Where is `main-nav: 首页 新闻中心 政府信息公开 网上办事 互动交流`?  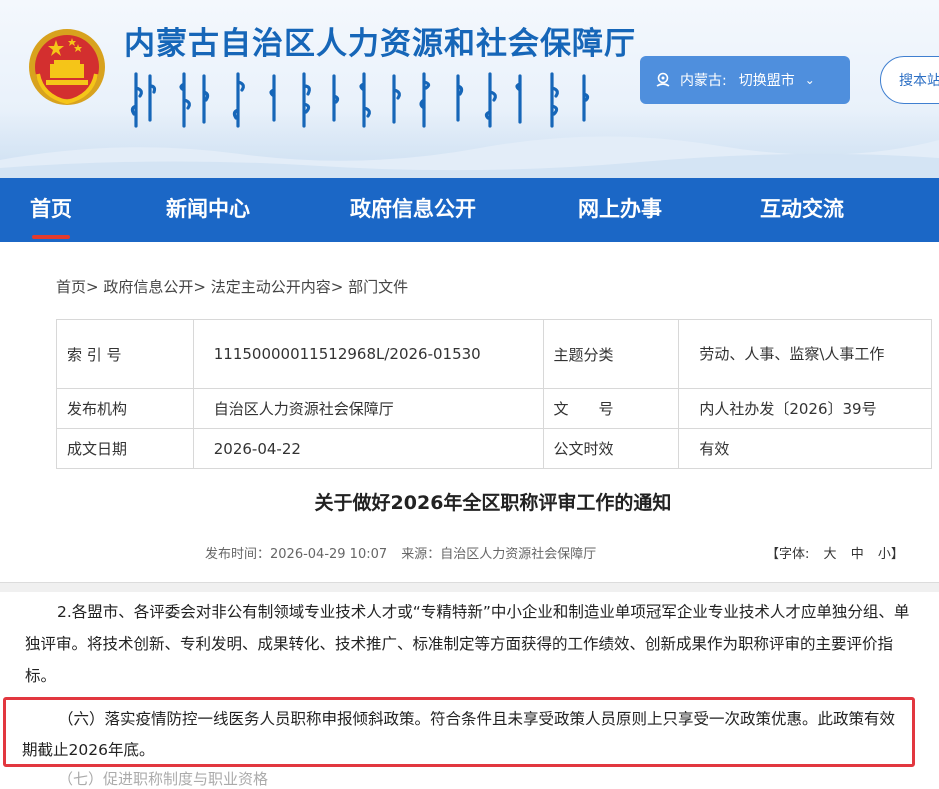 main-nav: 首页 新闻中心 政府信息公开 网上办事 互动交流 is located at coordinates (469, 210).